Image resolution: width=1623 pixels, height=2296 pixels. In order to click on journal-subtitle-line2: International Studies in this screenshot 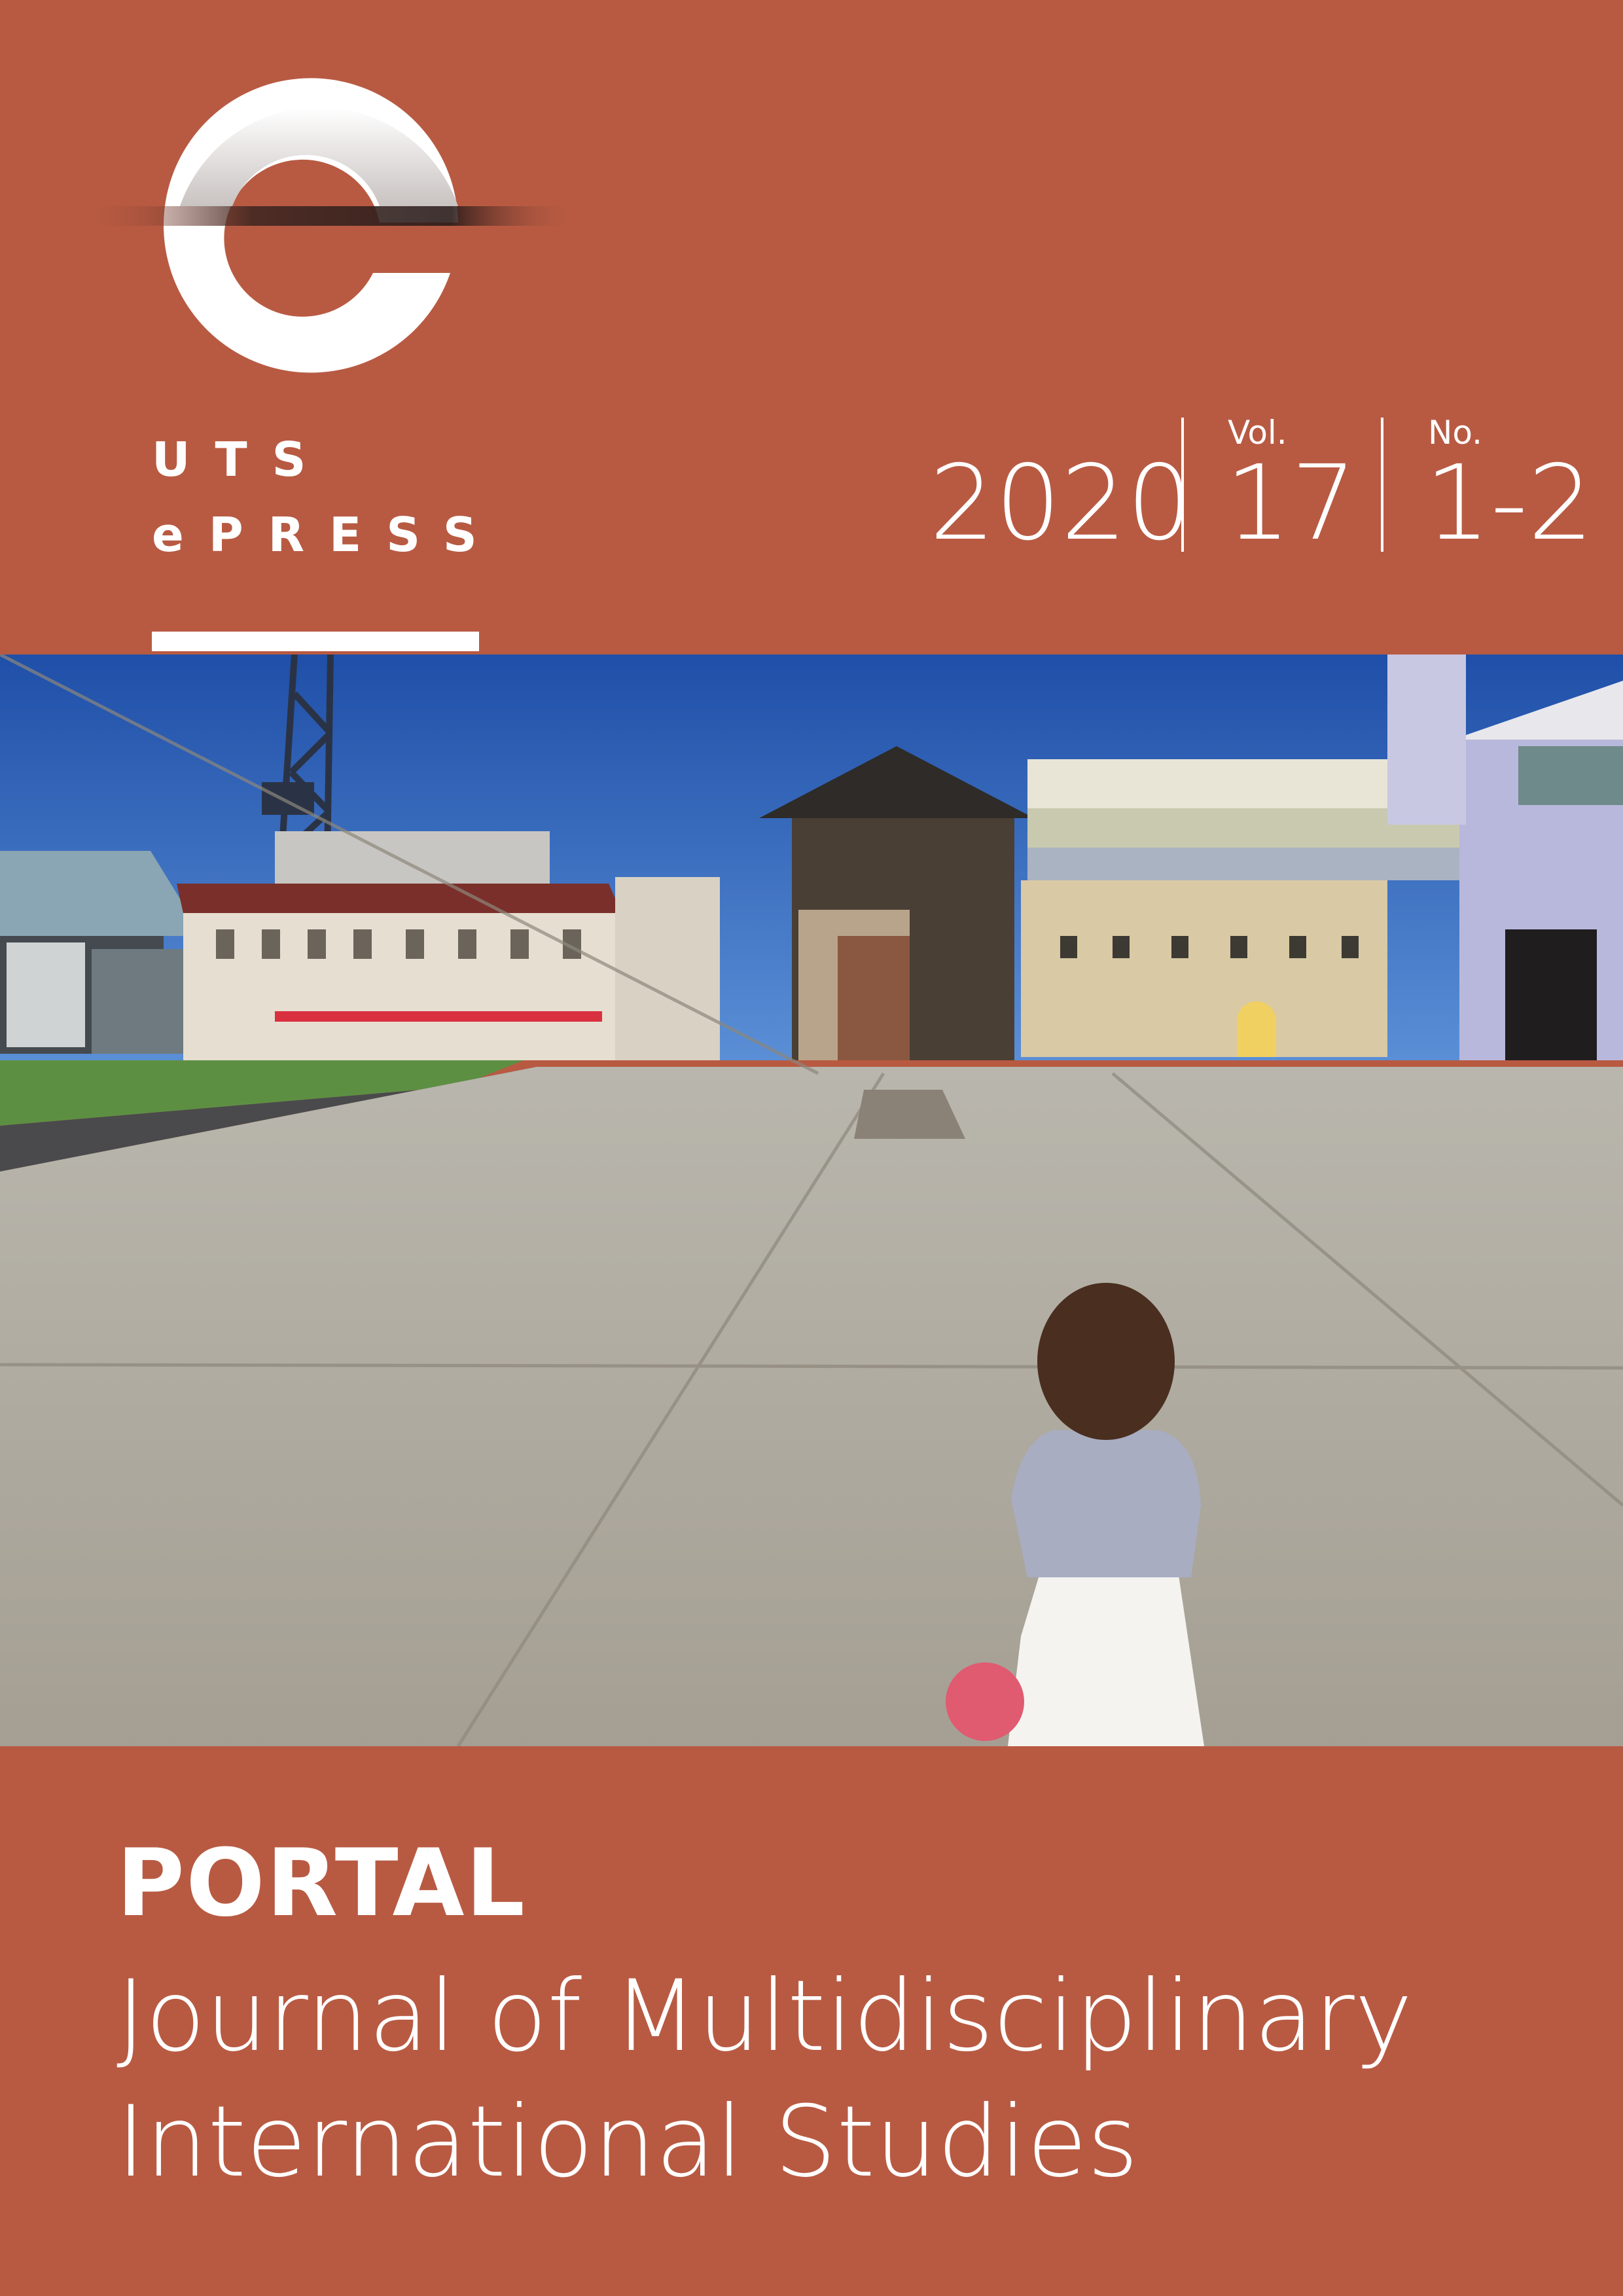, I will do `click(627, 2142)`.